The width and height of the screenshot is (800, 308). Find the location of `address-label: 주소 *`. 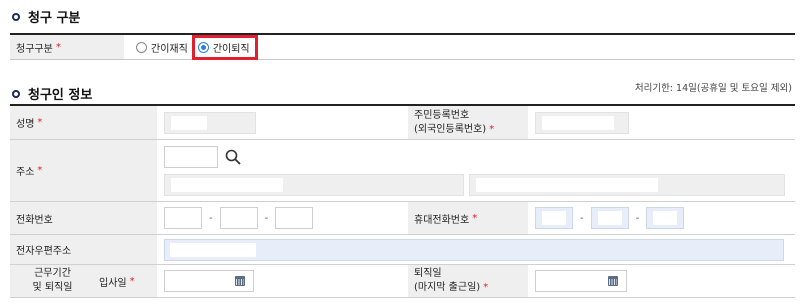

address-label: 주소 * is located at coordinates (83, 170).